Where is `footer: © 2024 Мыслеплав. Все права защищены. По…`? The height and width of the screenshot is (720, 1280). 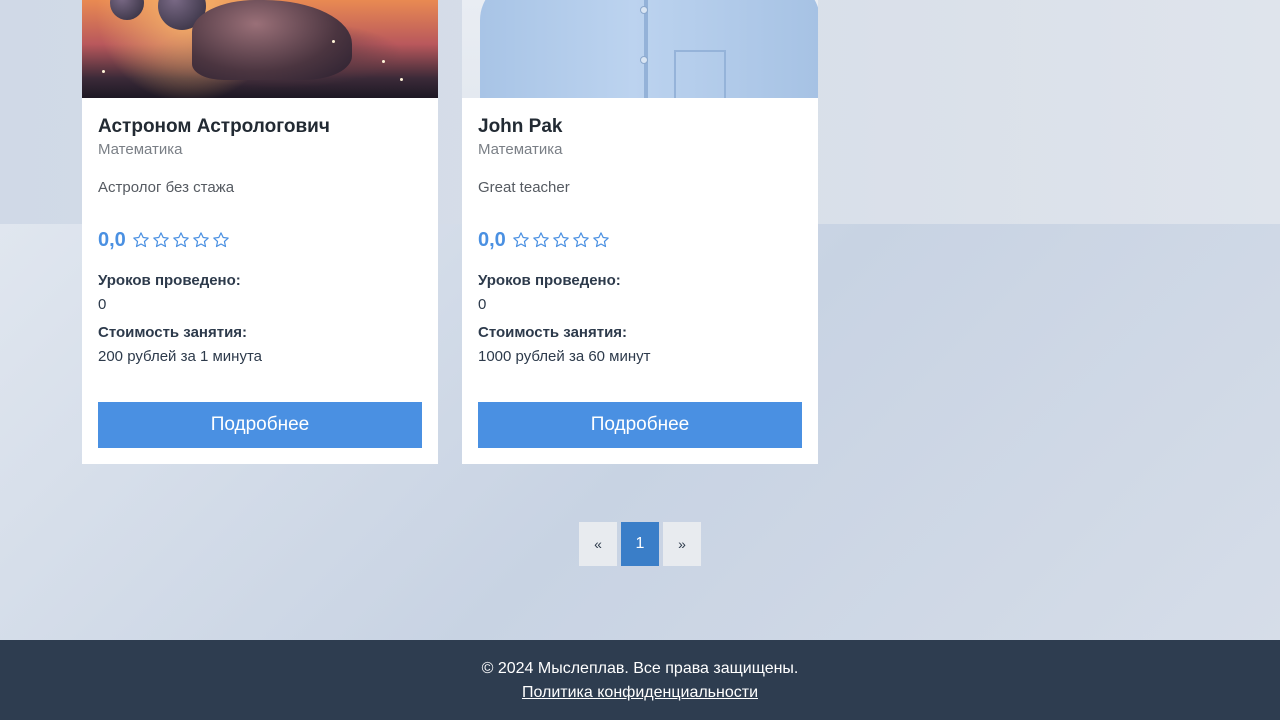
footer: © 2024 Мыслеплав. Все права защищены. По… is located at coordinates (640, 680).